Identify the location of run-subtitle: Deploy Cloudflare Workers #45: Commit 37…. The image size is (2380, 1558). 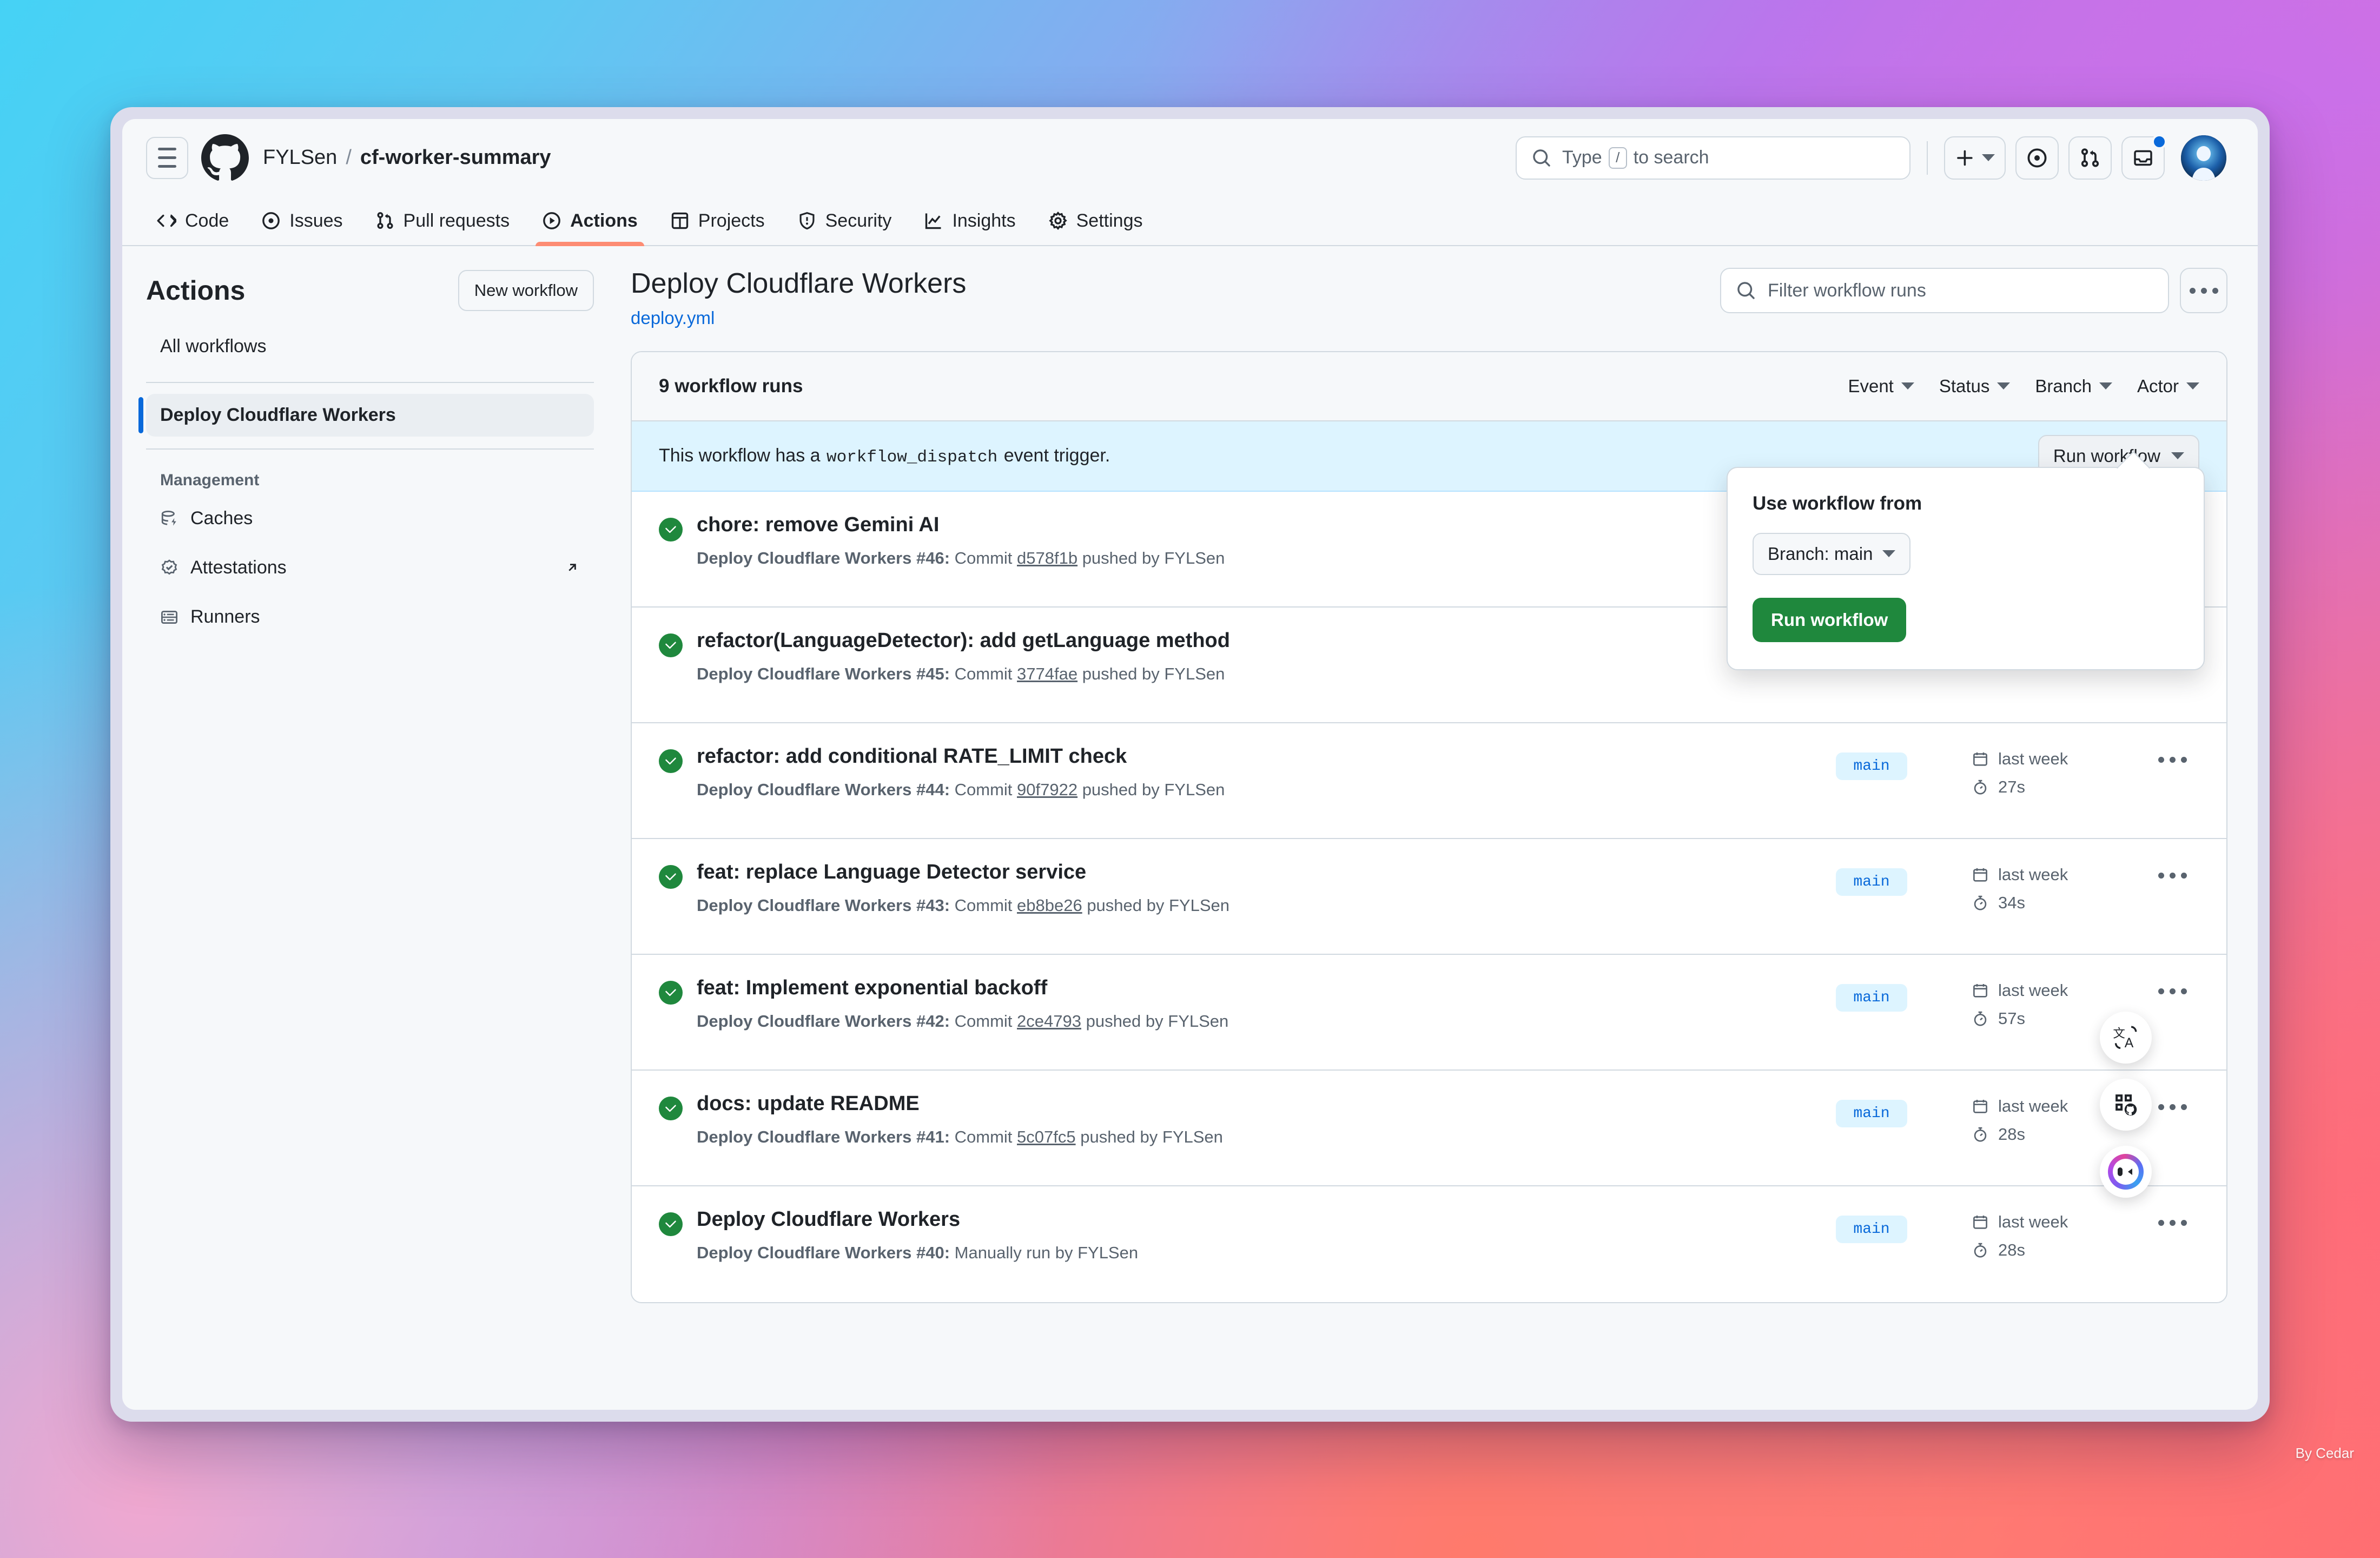
(961, 673).